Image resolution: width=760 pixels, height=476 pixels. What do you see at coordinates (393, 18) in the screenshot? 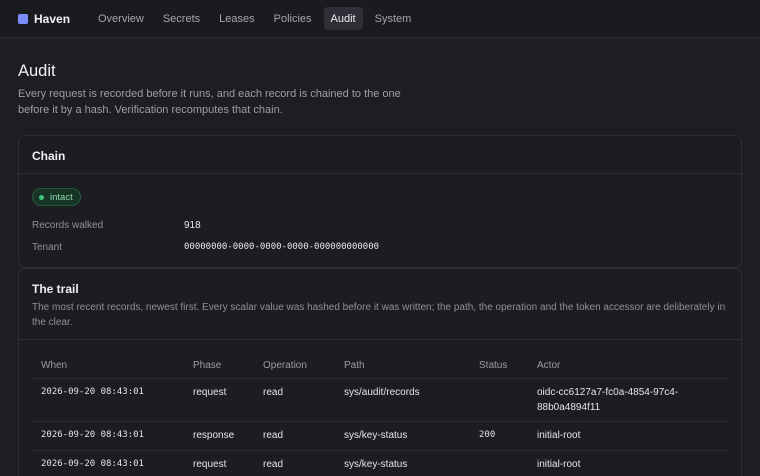
I see `tab-system: System` at bounding box center [393, 18].